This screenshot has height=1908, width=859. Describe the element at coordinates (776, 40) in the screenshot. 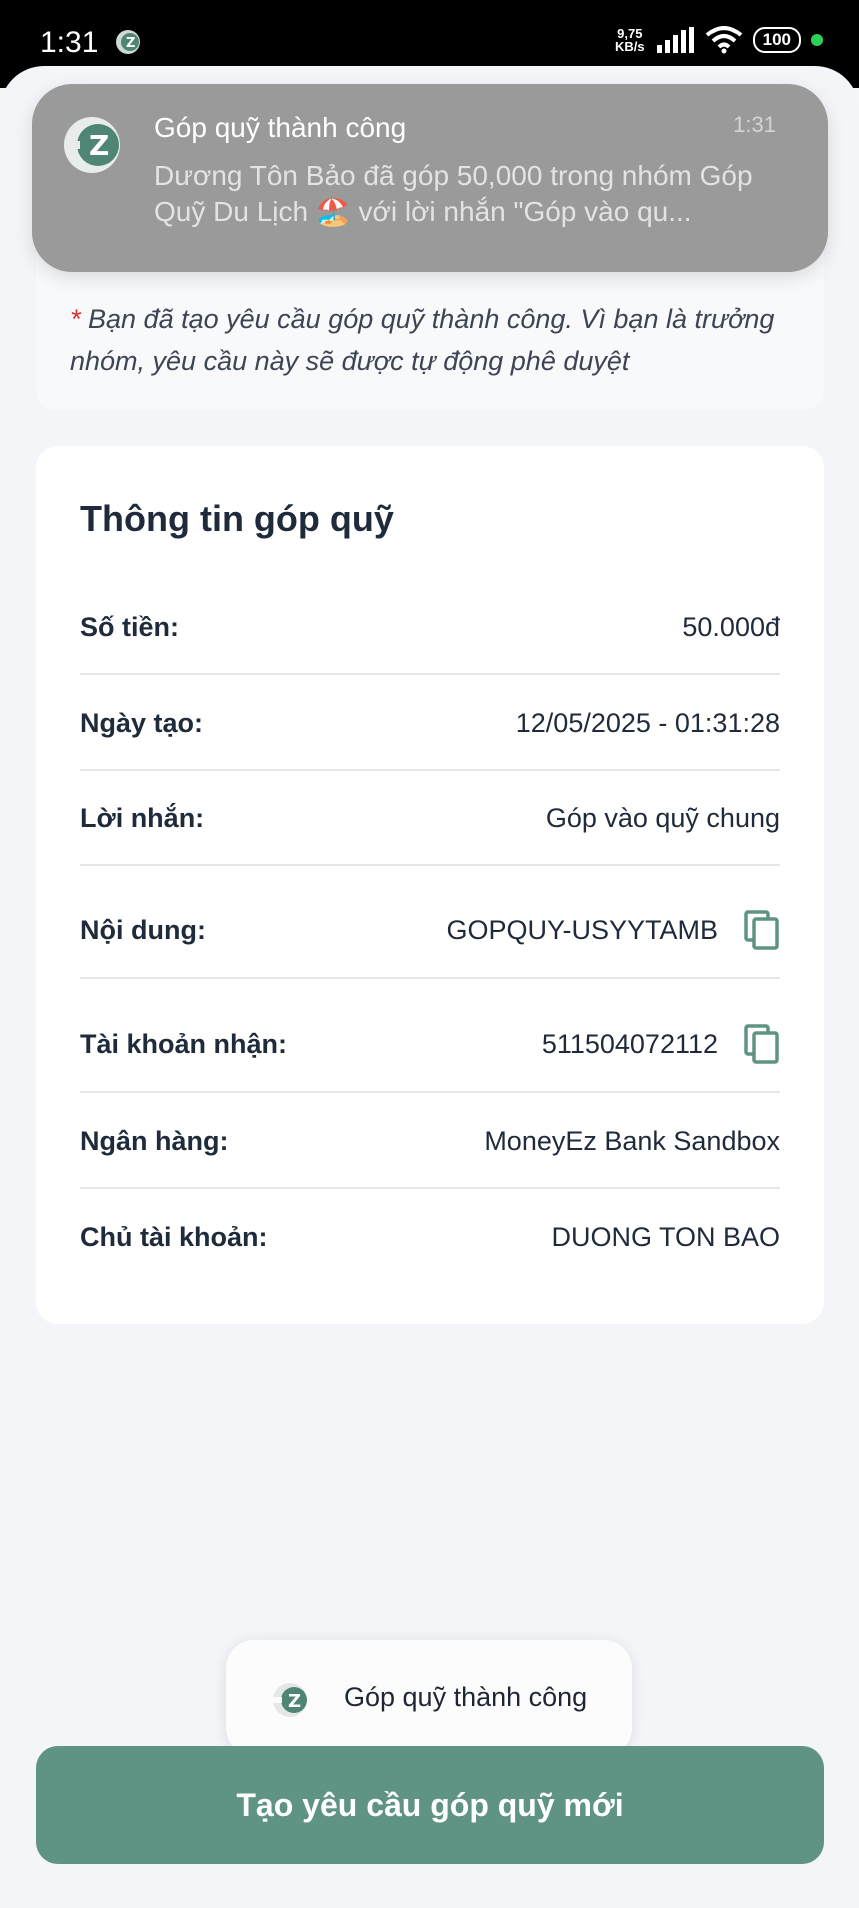

I see `battery-indicator: 100` at that location.